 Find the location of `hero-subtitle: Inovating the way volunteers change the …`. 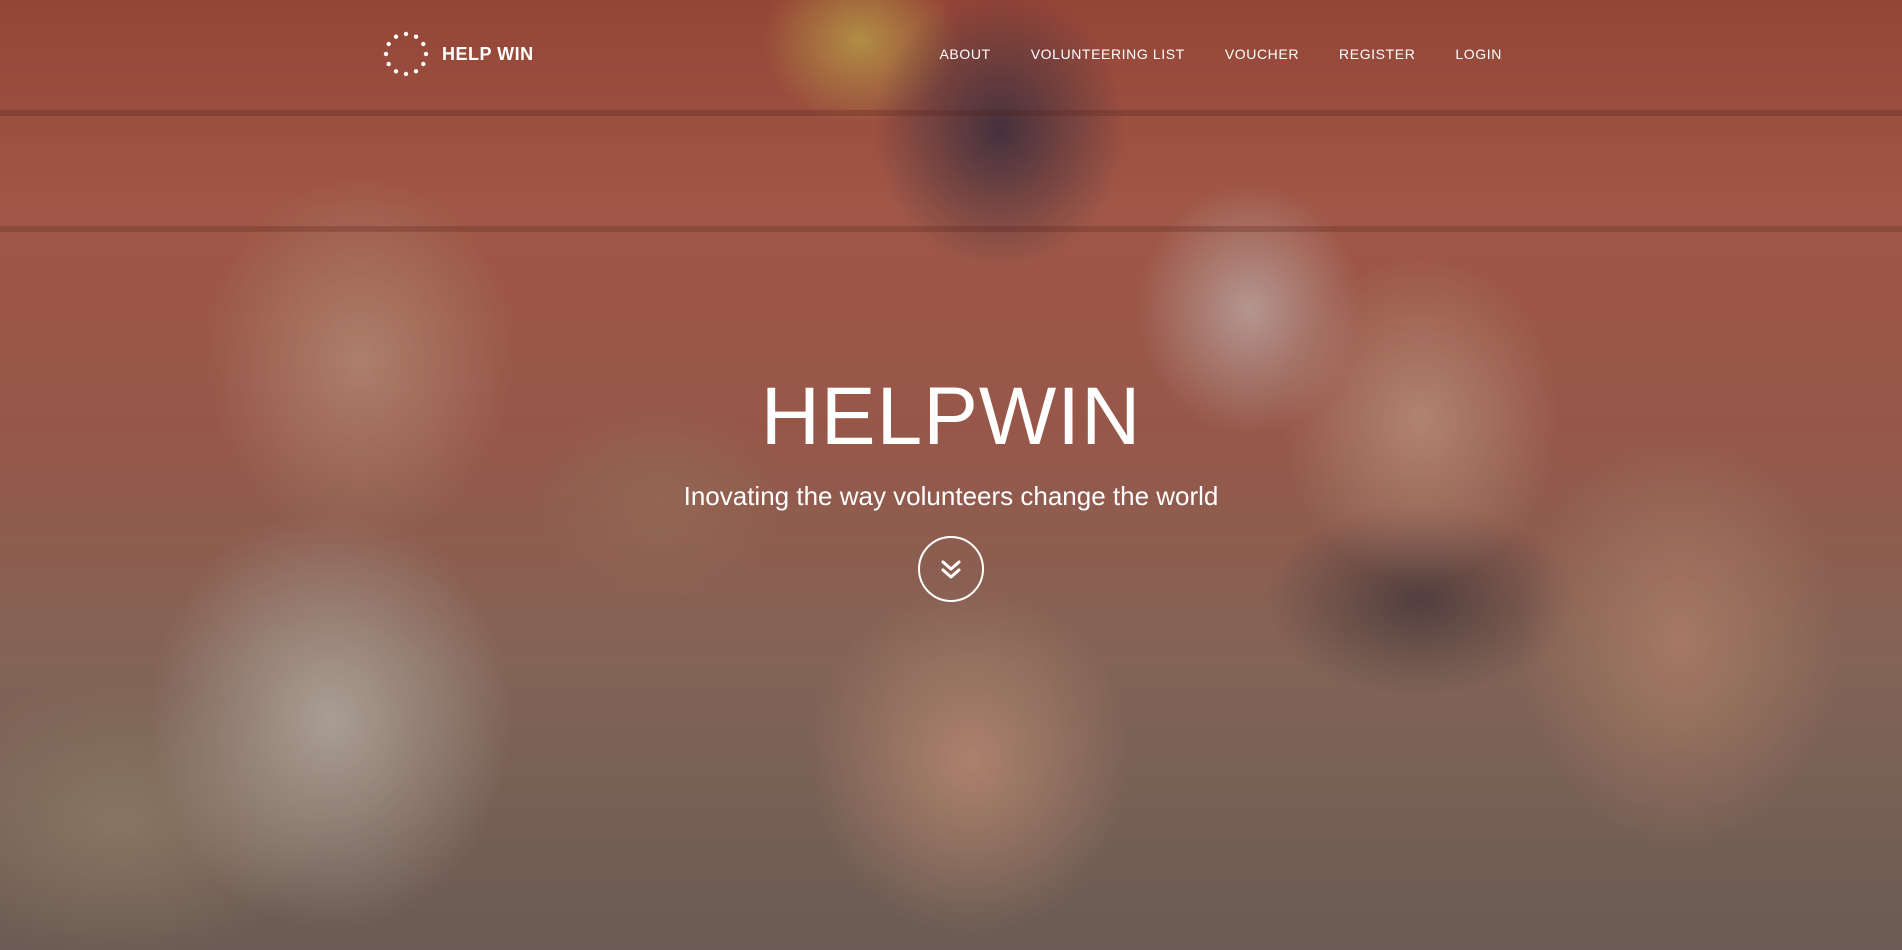

hero-subtitle: Inovating the way volunteers change the … is located at coordinates (951, 496).